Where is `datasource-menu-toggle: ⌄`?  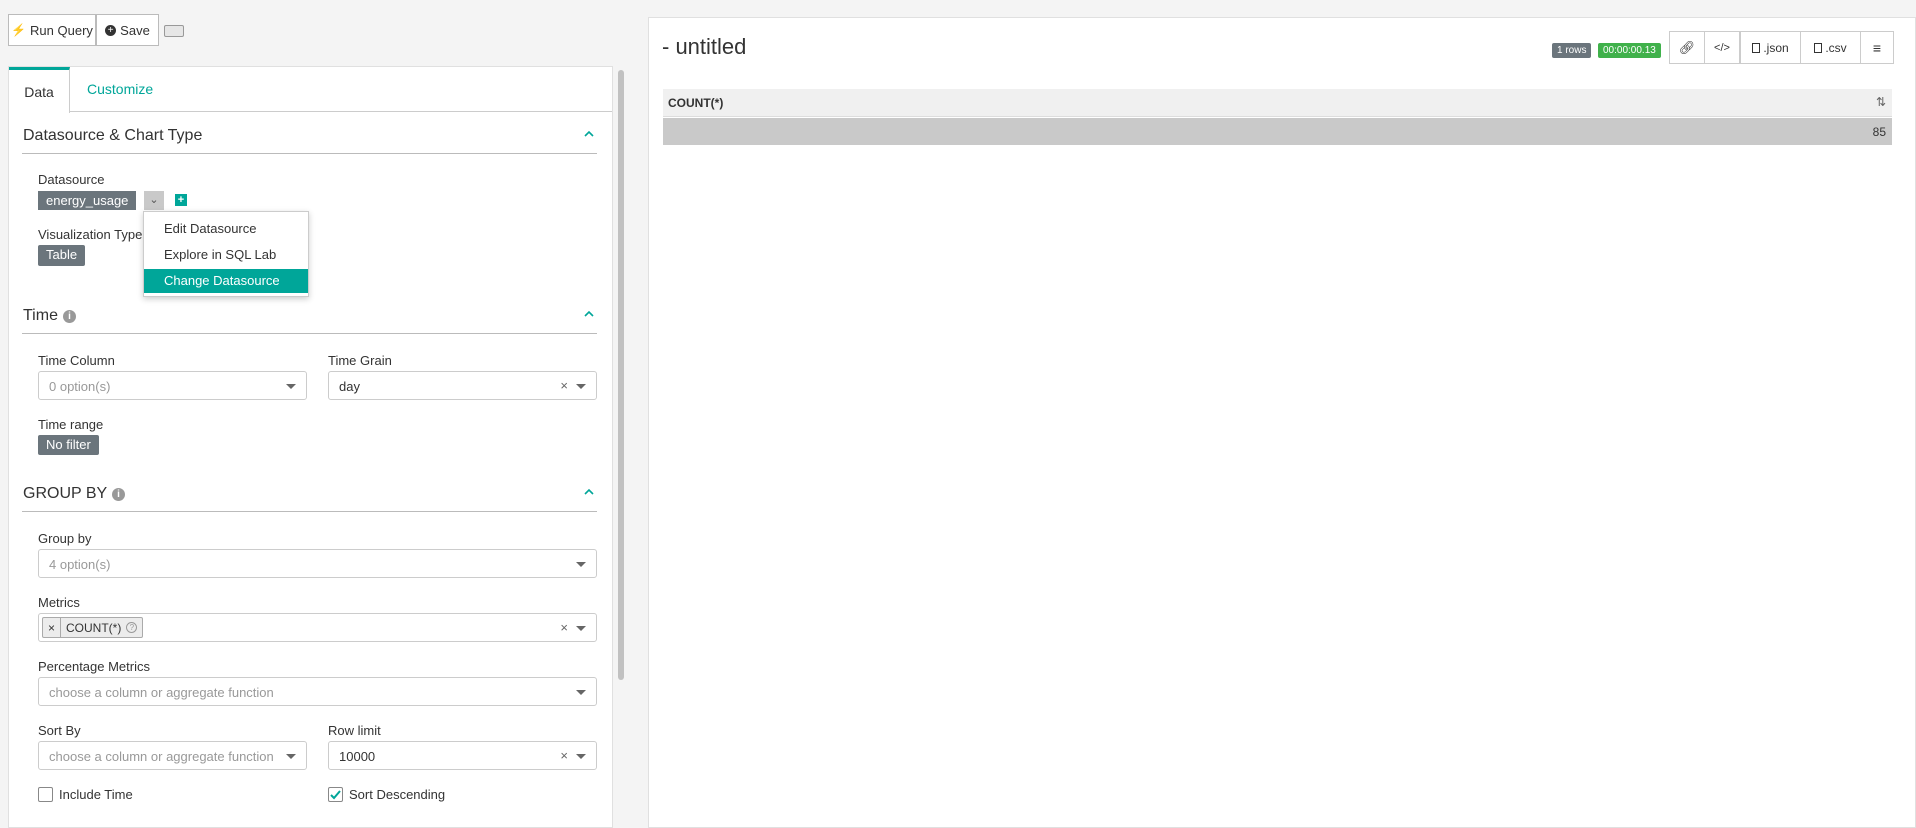 datasource-menu-toggle: ⌄ is located at coordinates (154, 200).